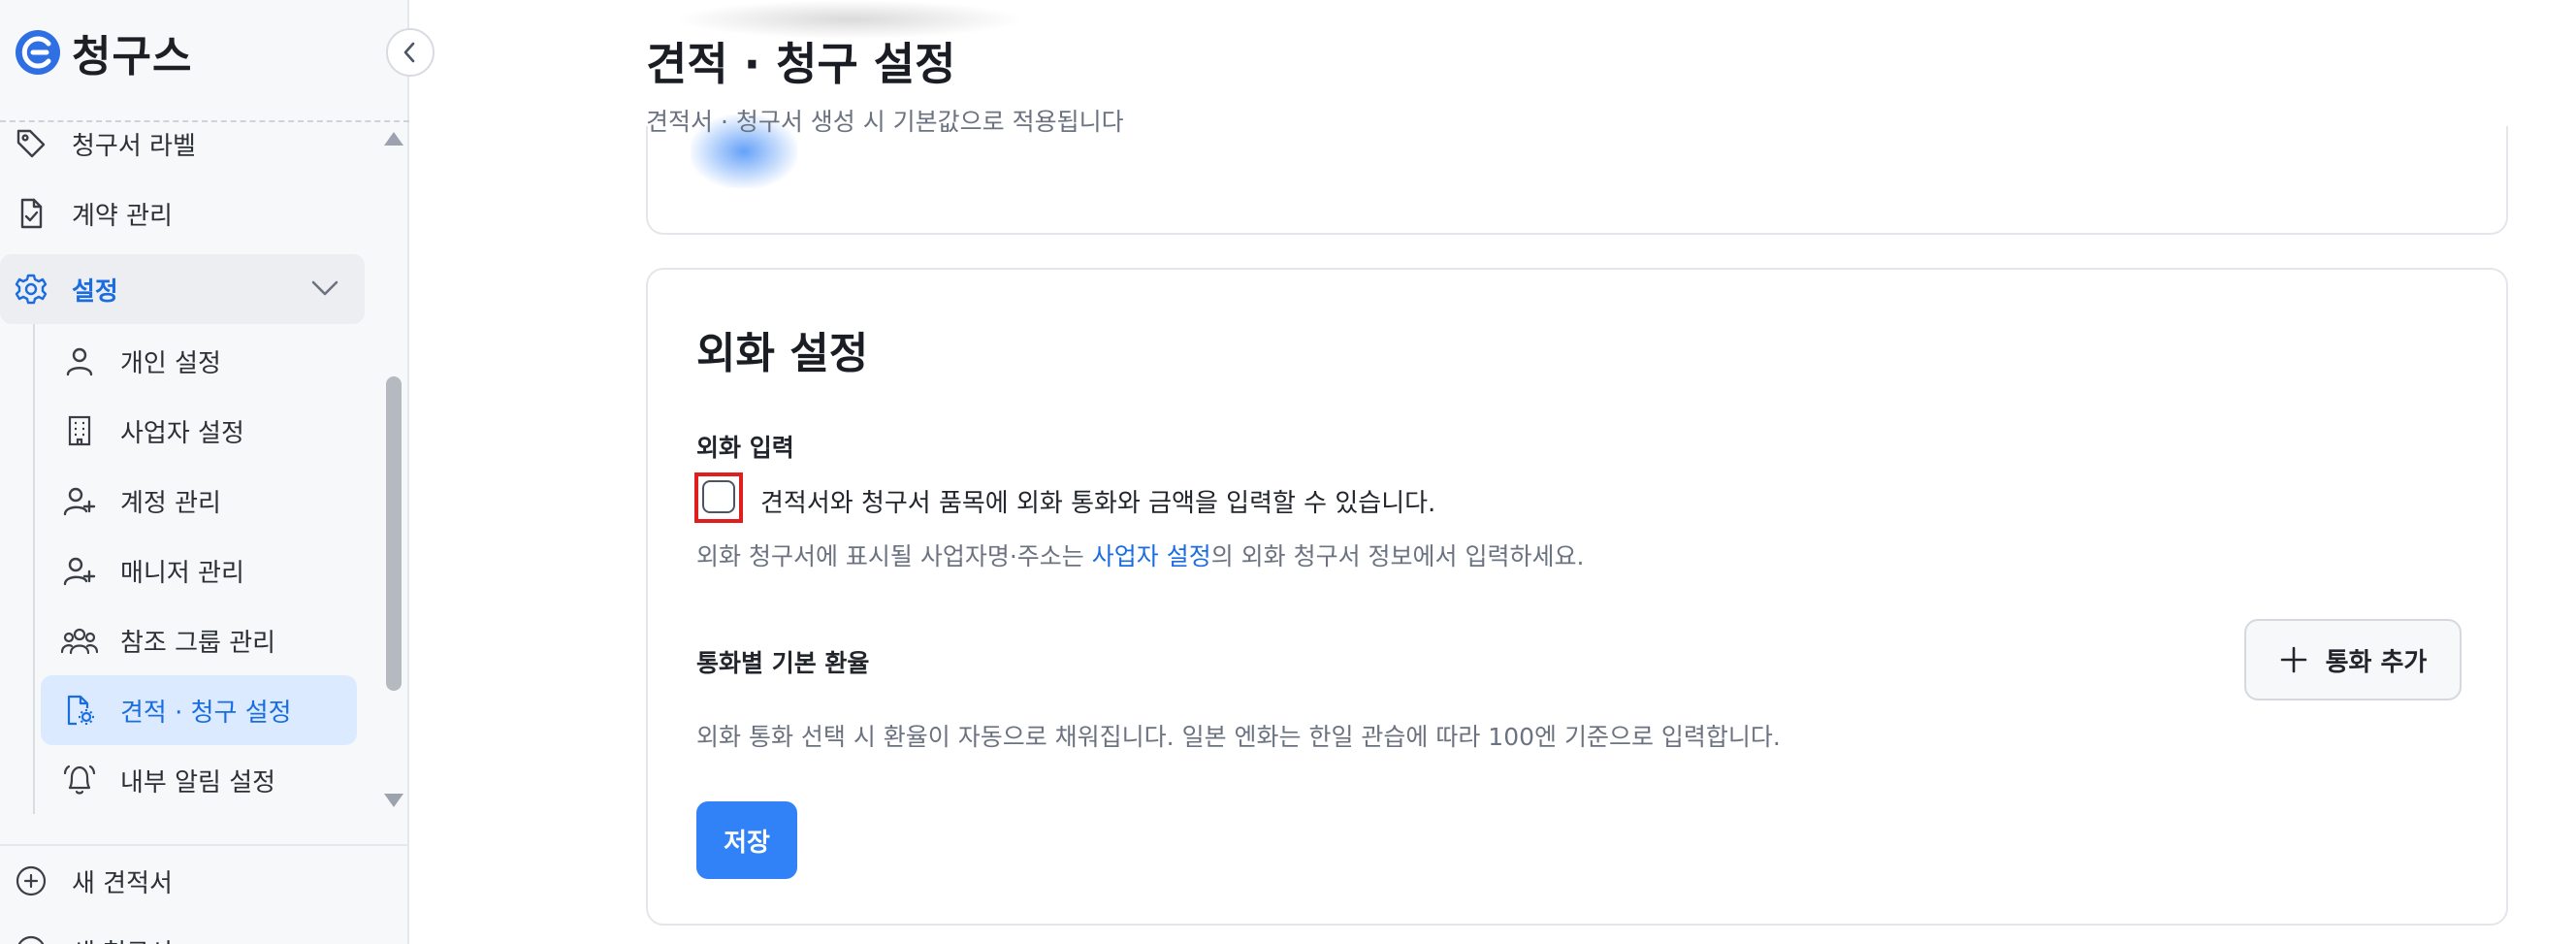 This screenshot has width=2576, height=944. What do you see at coordinates (1097, 501) in the screenshot?
I see `fx-input-checkbox-label: 견적서와 청구서 품목에 외화 통화와 금액을 입력할 수 있습니다.` at bounding box center [1097, 501].